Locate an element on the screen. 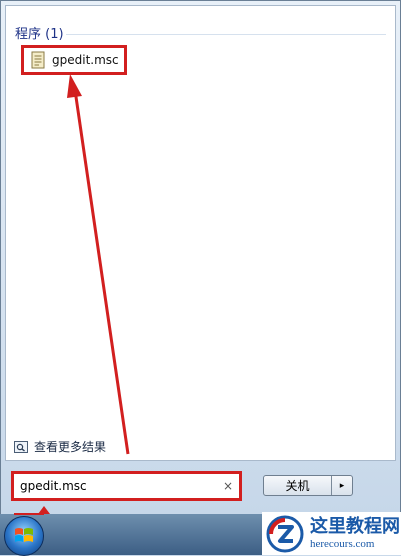  site-logo-icon is located at coordinates (285, 533).